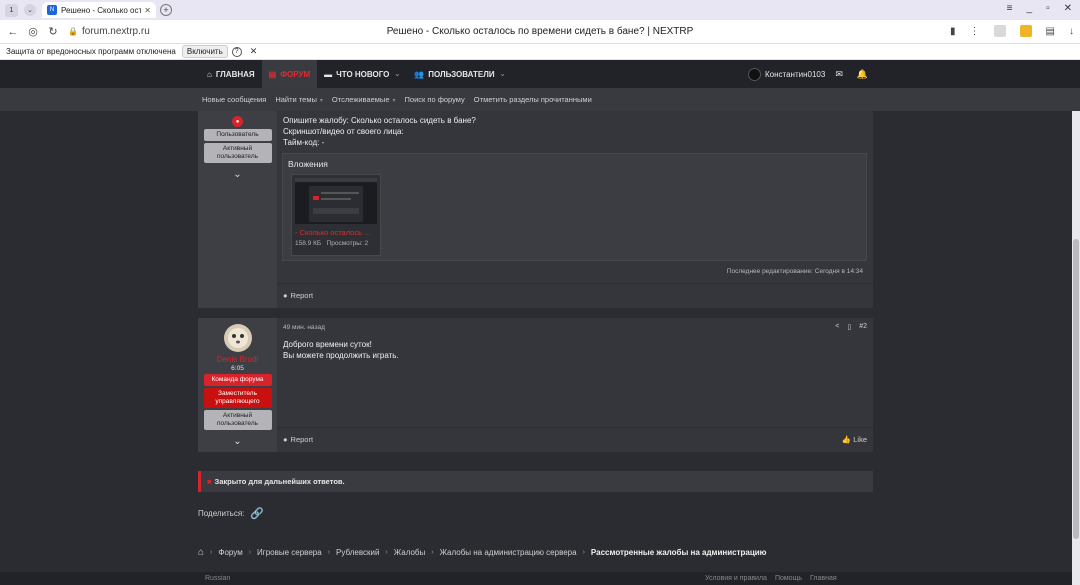 The height and width of the screenshot is (585, 1080). Describe the element at coordinates (101, 10) in the screenshot. I see `tab-title: Решено - Сколько оста` at that location.